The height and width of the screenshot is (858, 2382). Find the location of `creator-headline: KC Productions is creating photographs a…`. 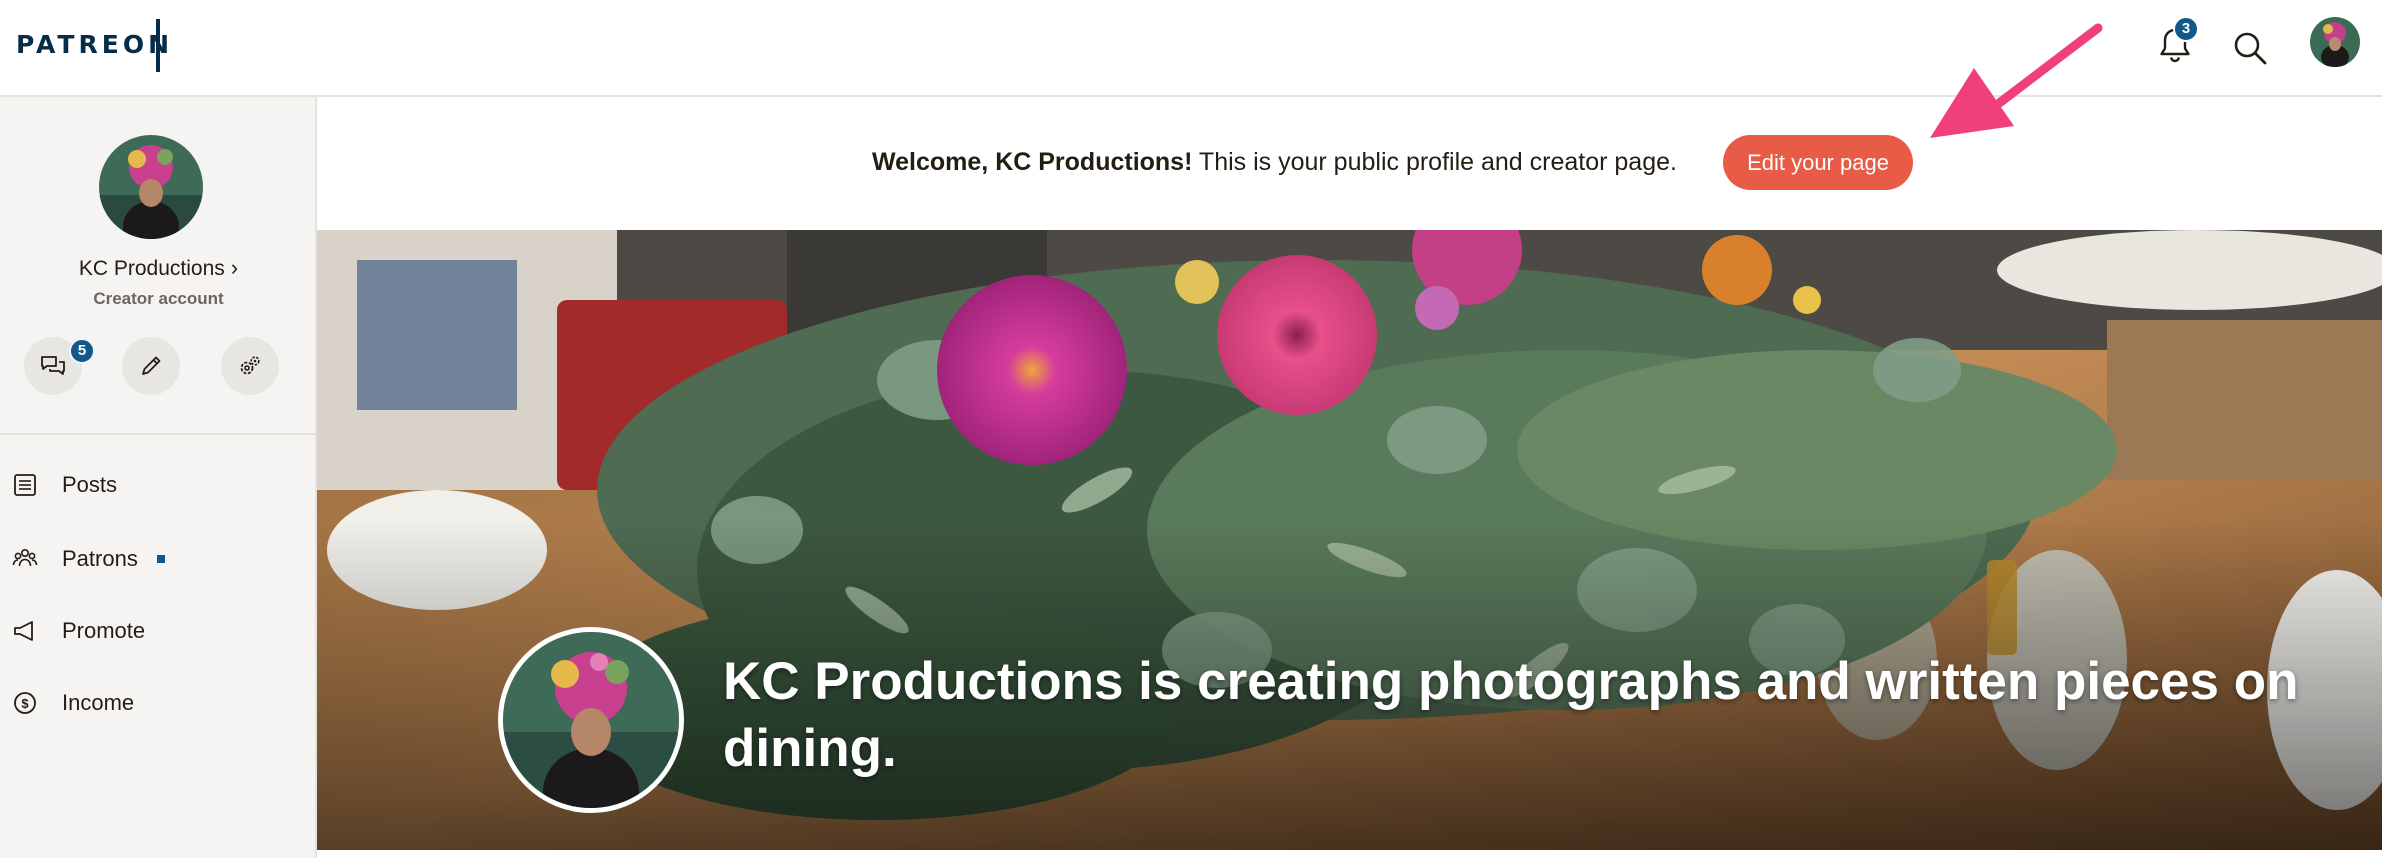

creator-headline: KC Productions is creating photographs a… is located at coordinates (1511, 715).